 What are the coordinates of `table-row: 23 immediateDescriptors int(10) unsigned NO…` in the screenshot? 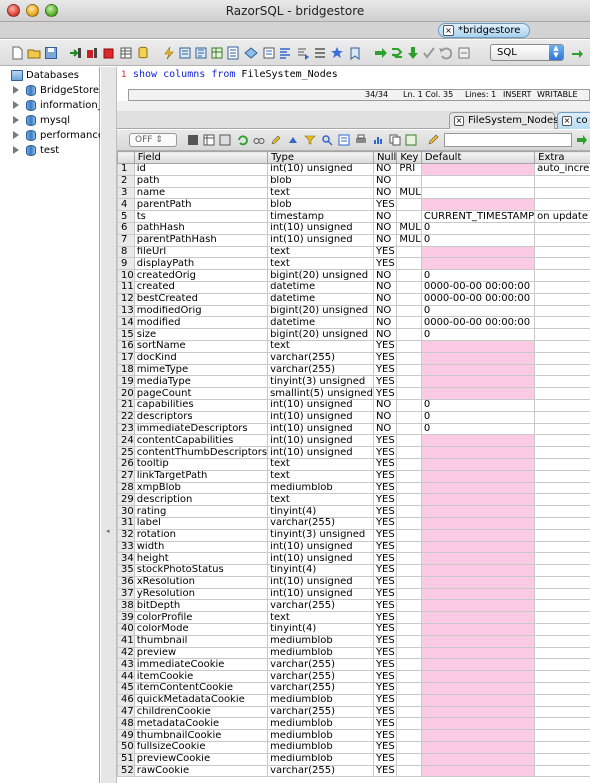 It's located at (353, 429).